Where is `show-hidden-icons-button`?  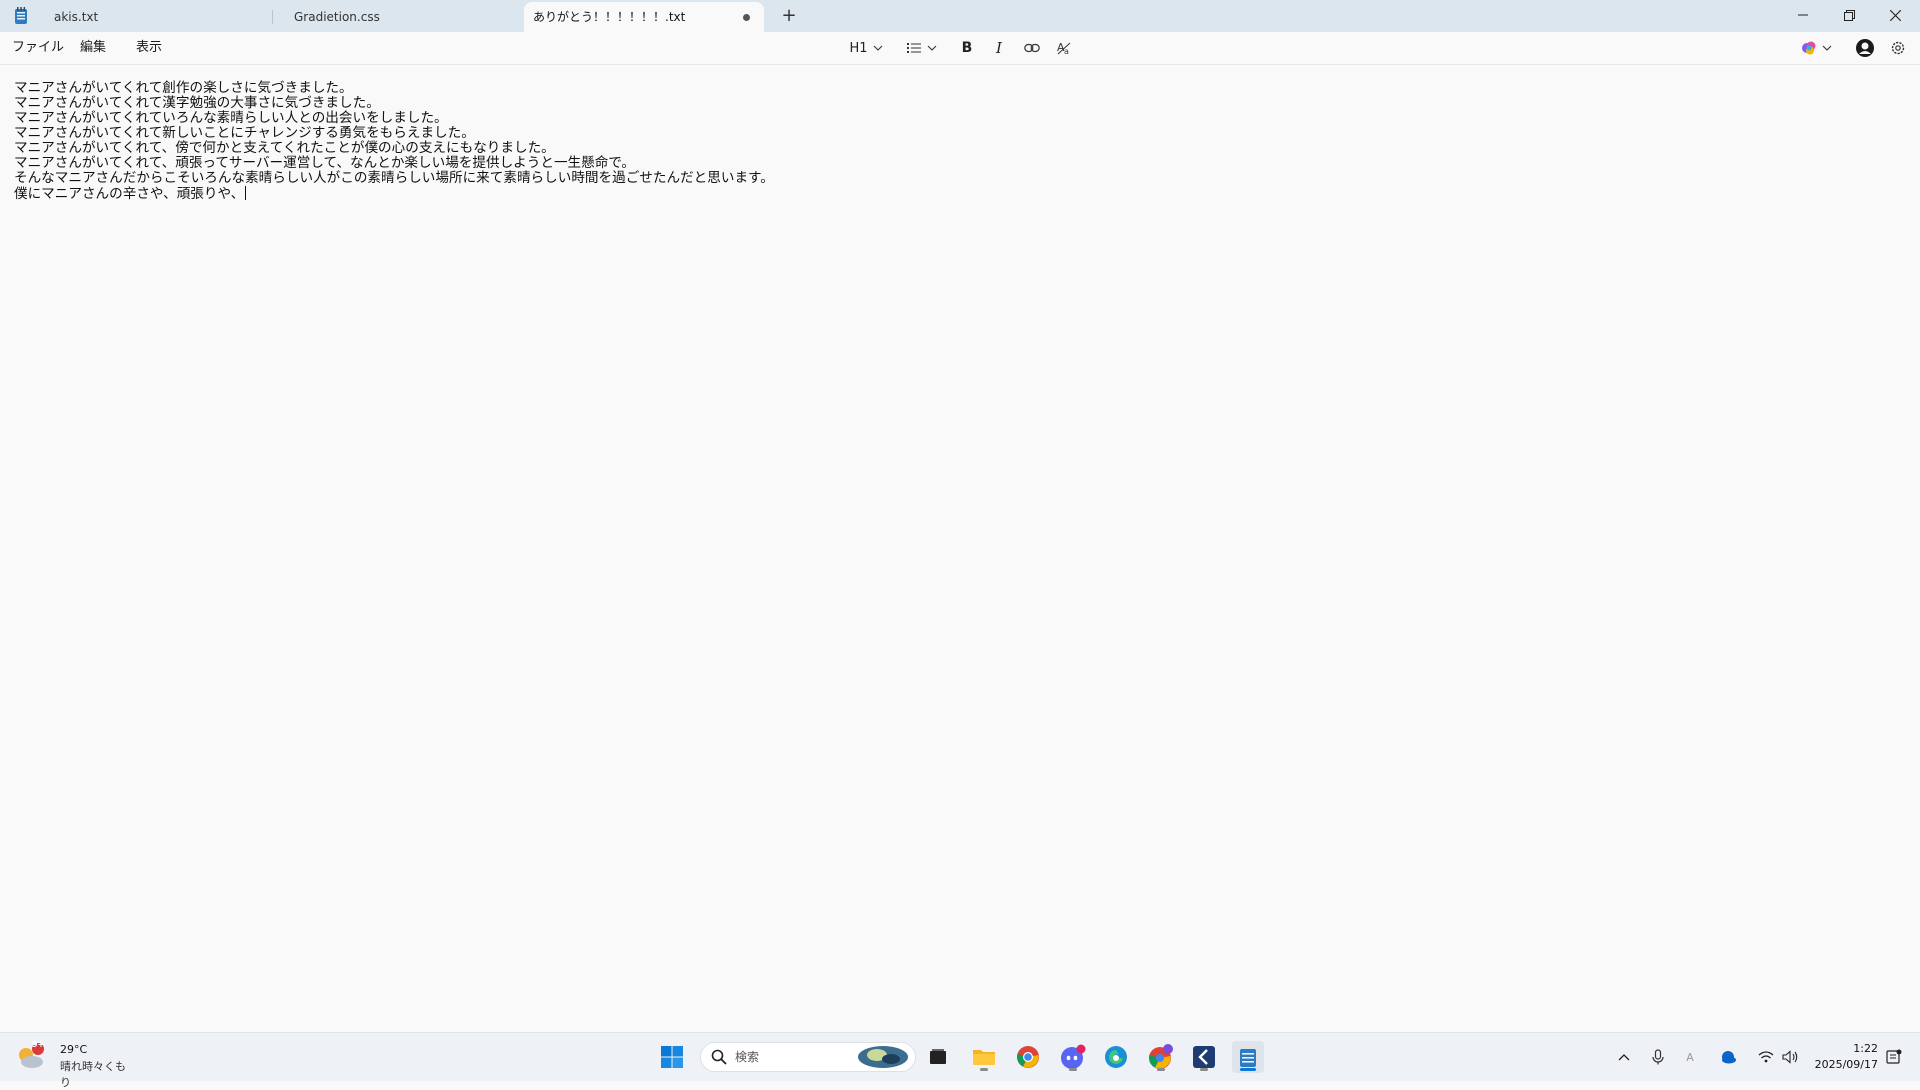 show-hidden-icons-button is located at coordinates (1624, 1057).